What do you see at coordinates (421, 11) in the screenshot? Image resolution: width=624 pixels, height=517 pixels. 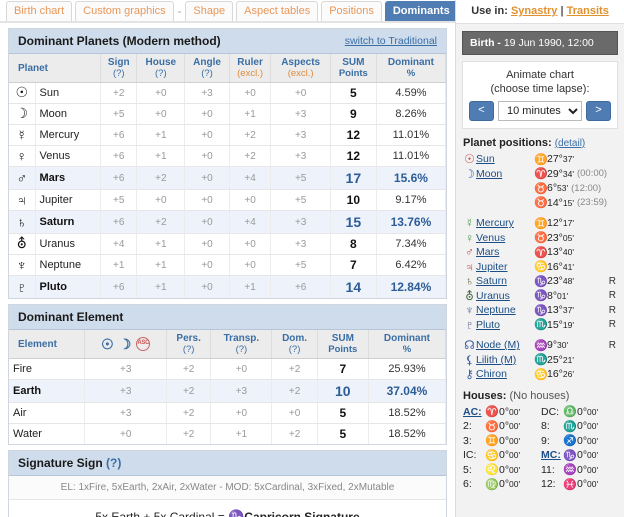 I see `tab-dominants: Dominants` at bounding box center [421, 11].